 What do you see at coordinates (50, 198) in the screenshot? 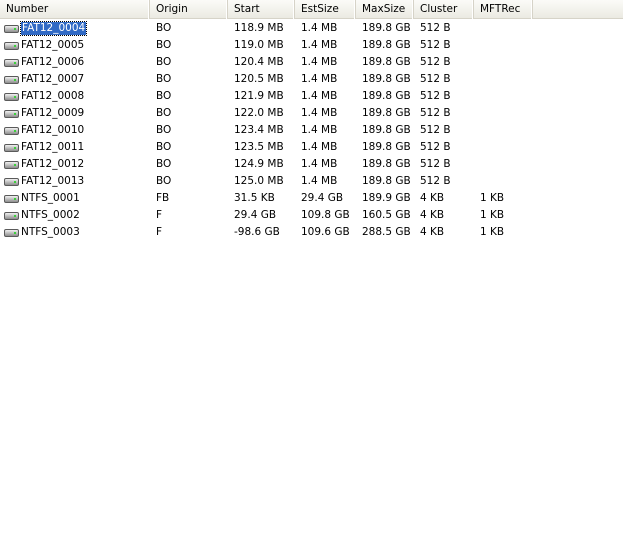
I see `partition-name: NTFS_0001` at bounding box center [50, 198].